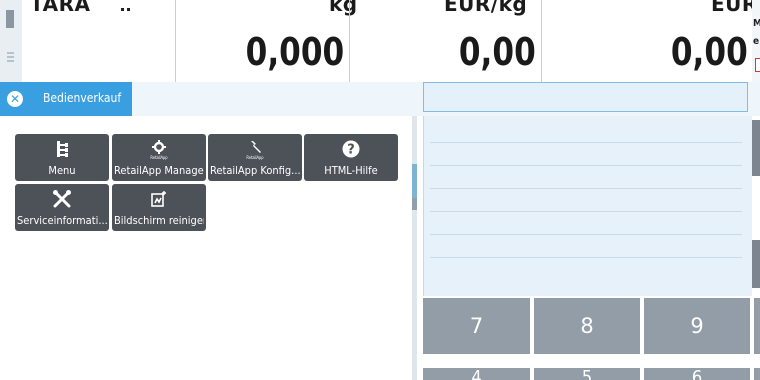  What do you see at coordinates (62, 170) in the screenshot?
I see `menu-button-label: Menu` at bounding box center [62, 170].